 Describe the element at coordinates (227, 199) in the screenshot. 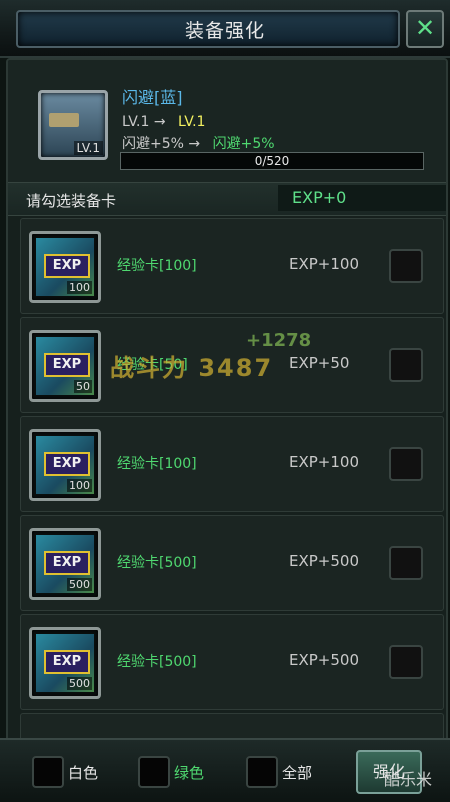

I see `select-cards-bar: 请勾选装备卡 EXP+0` at that location.